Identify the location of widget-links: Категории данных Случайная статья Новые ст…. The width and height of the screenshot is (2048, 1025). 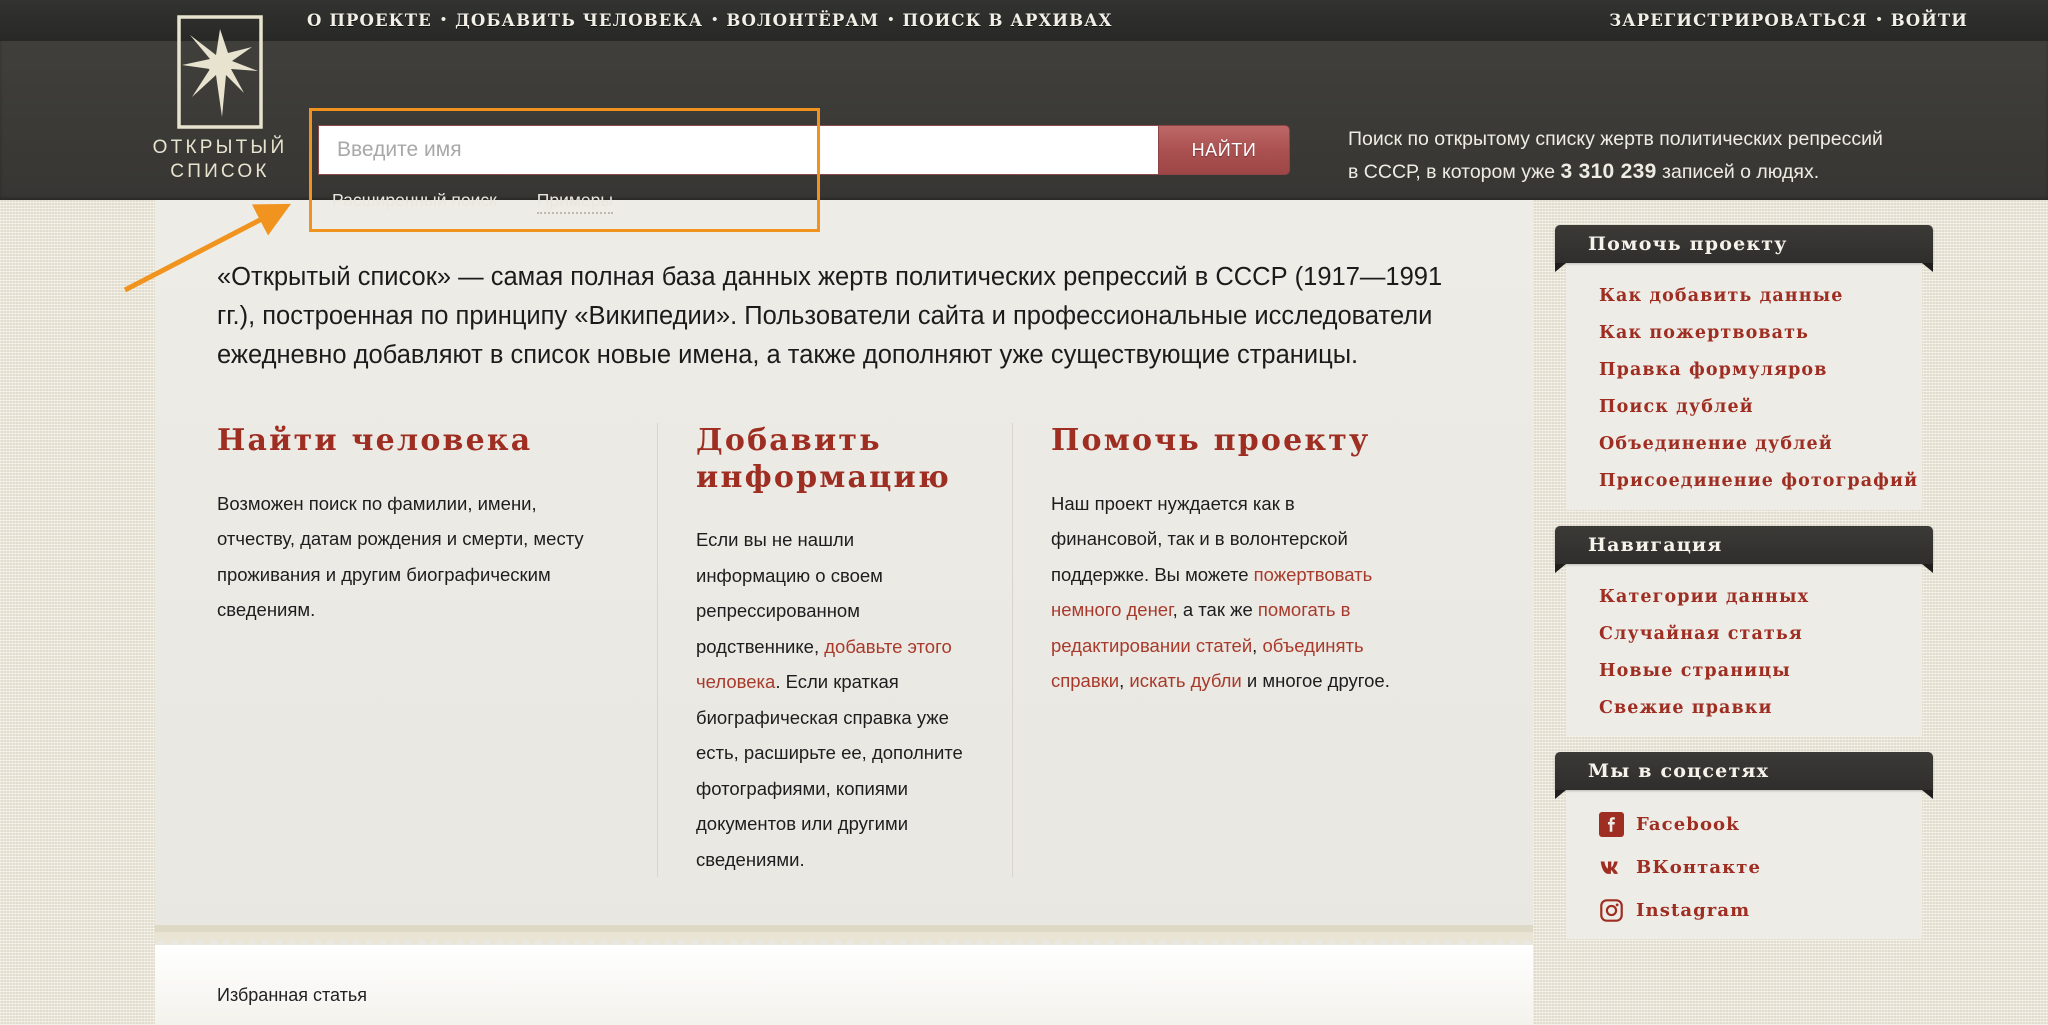
(1744, 649).